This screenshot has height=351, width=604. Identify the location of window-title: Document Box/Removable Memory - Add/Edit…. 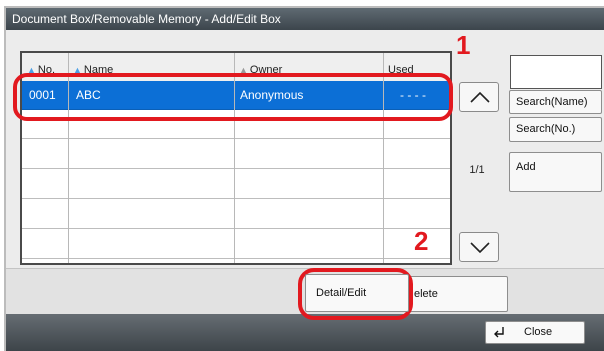
(305, 19).